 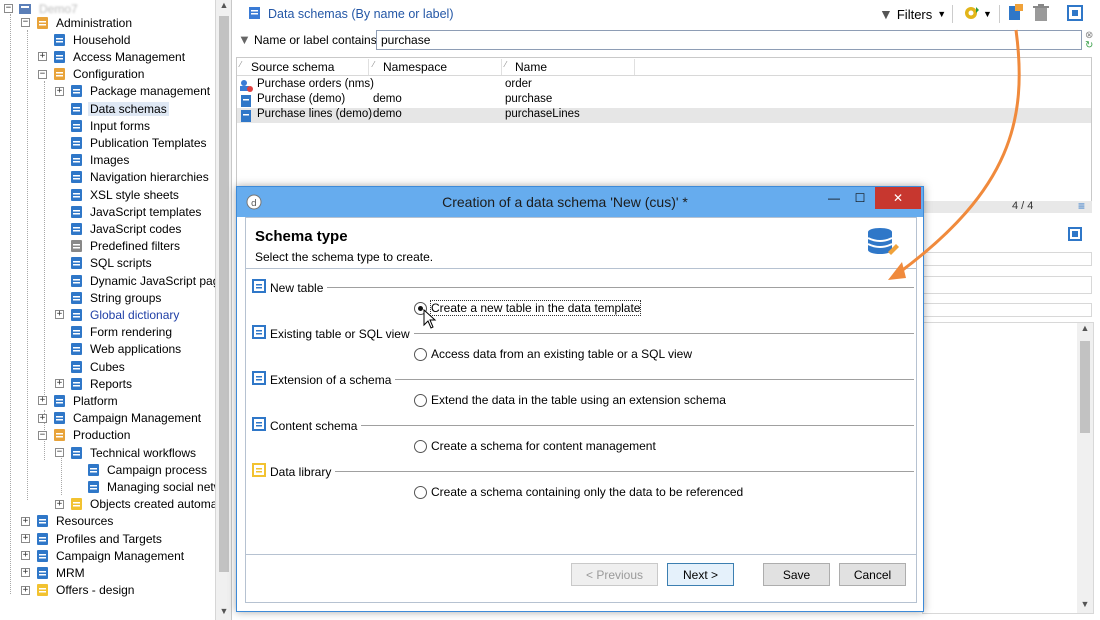 I want to click on menu-icon: ≡, so click(x=1081, y=206).